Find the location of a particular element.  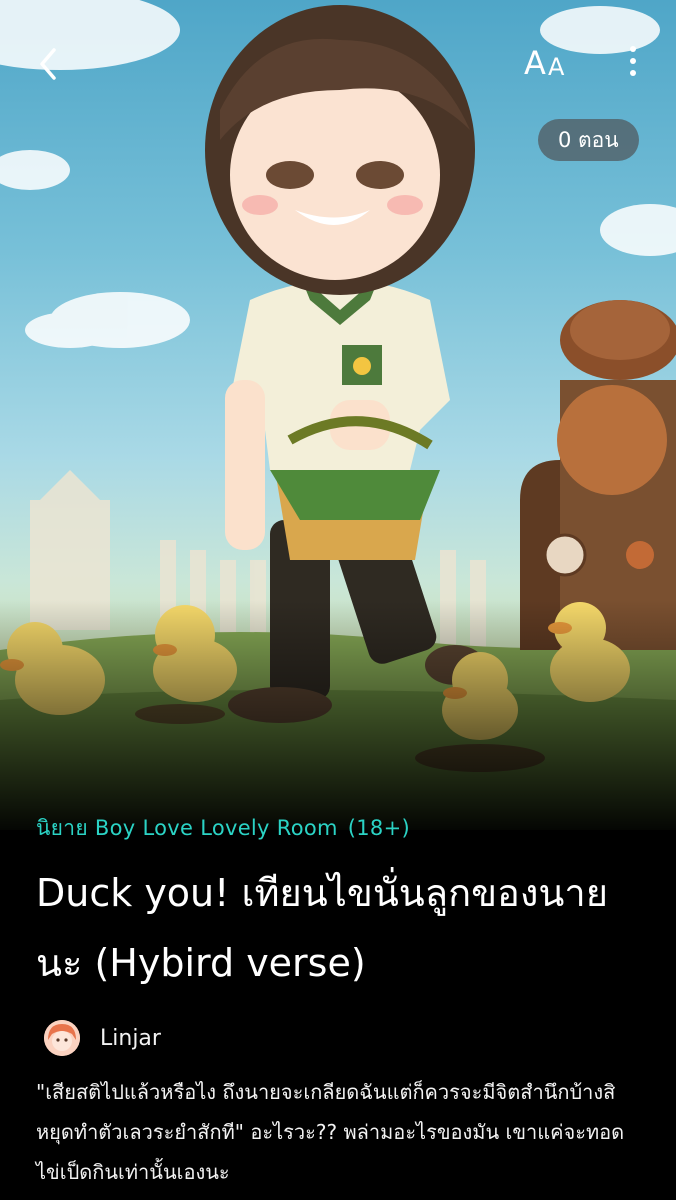

more-vertical-icon is located at coordinates (633, 61).